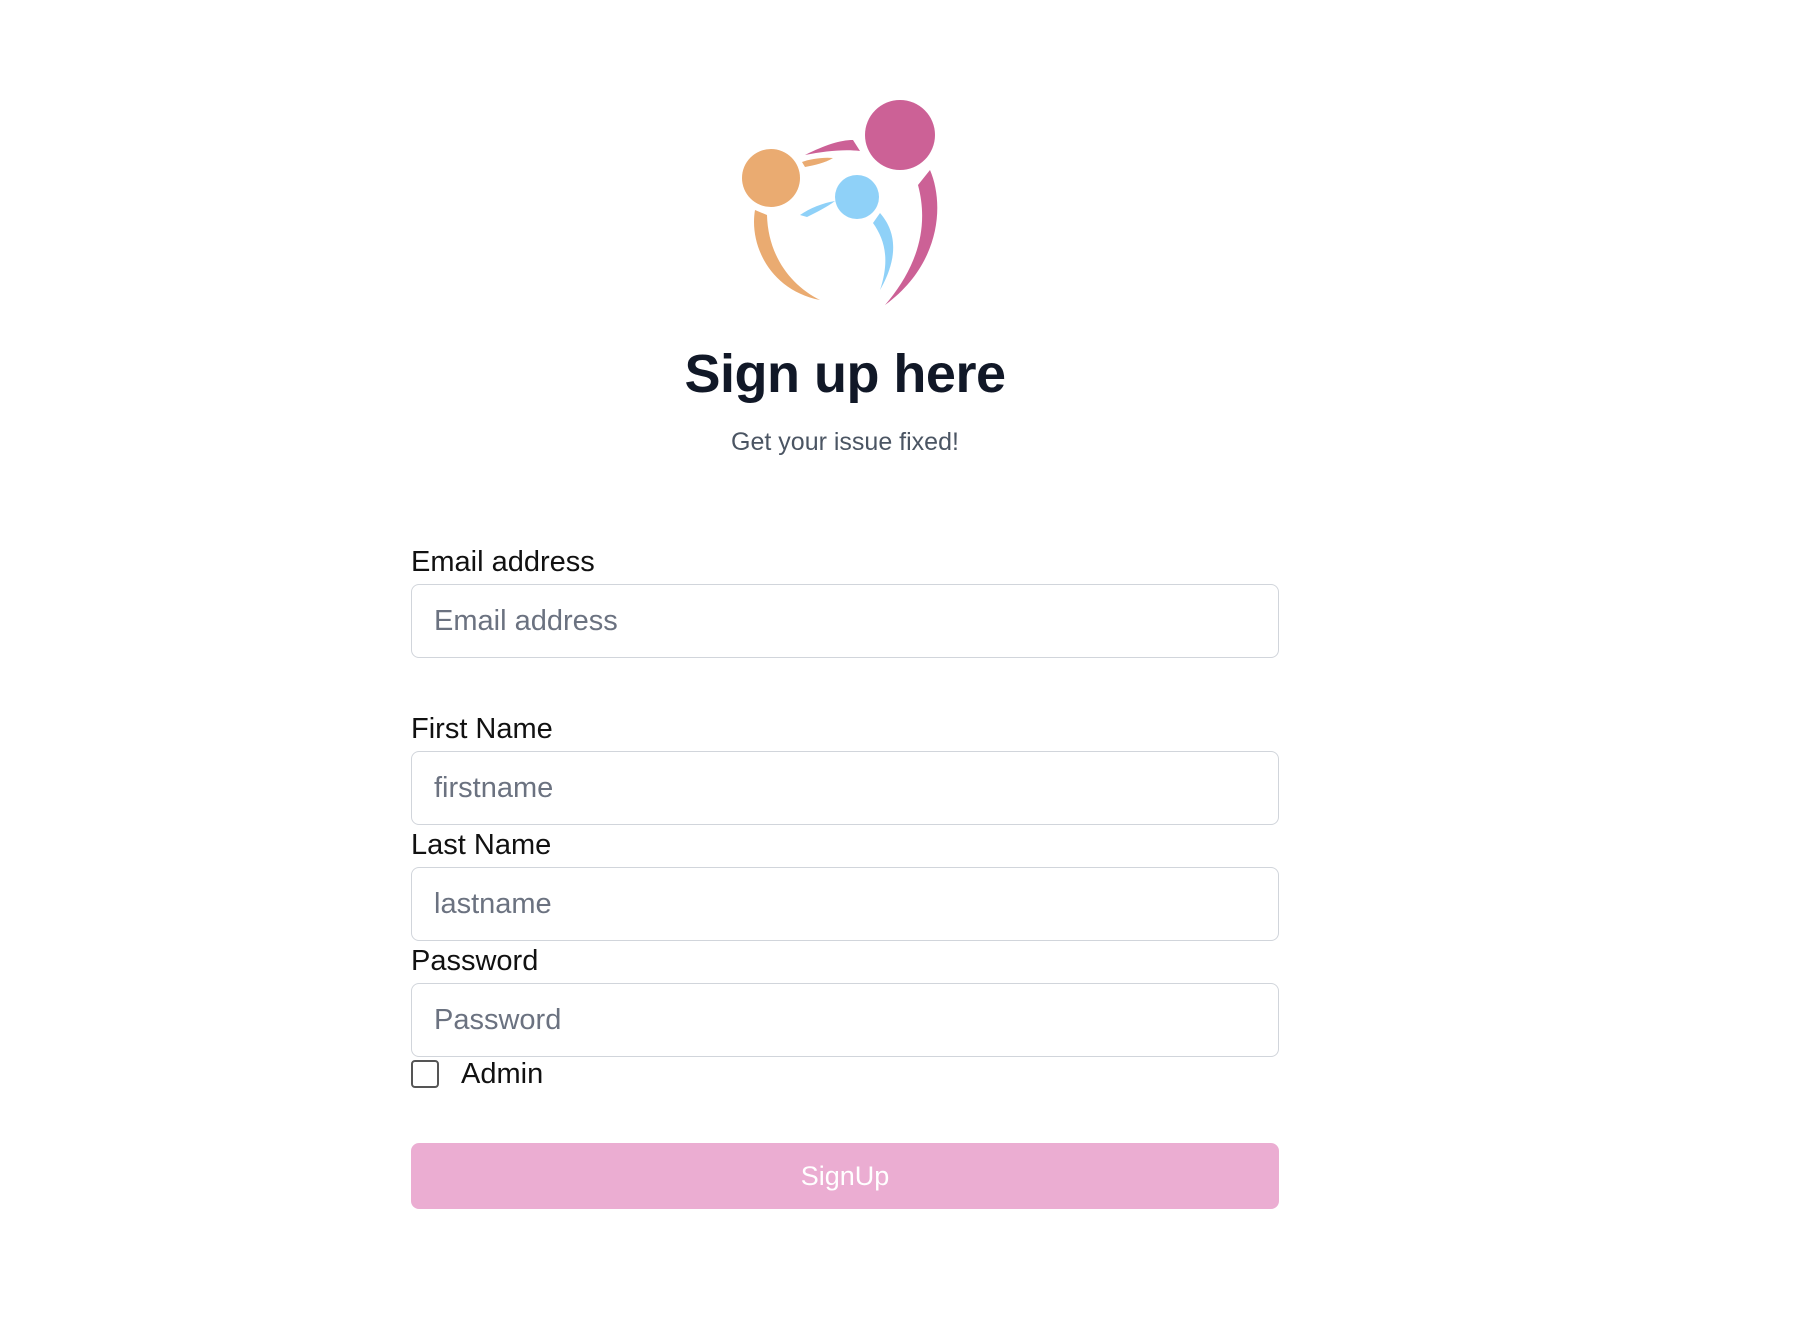  I want to click on signup-button: SignUp, so click(845, 1176).